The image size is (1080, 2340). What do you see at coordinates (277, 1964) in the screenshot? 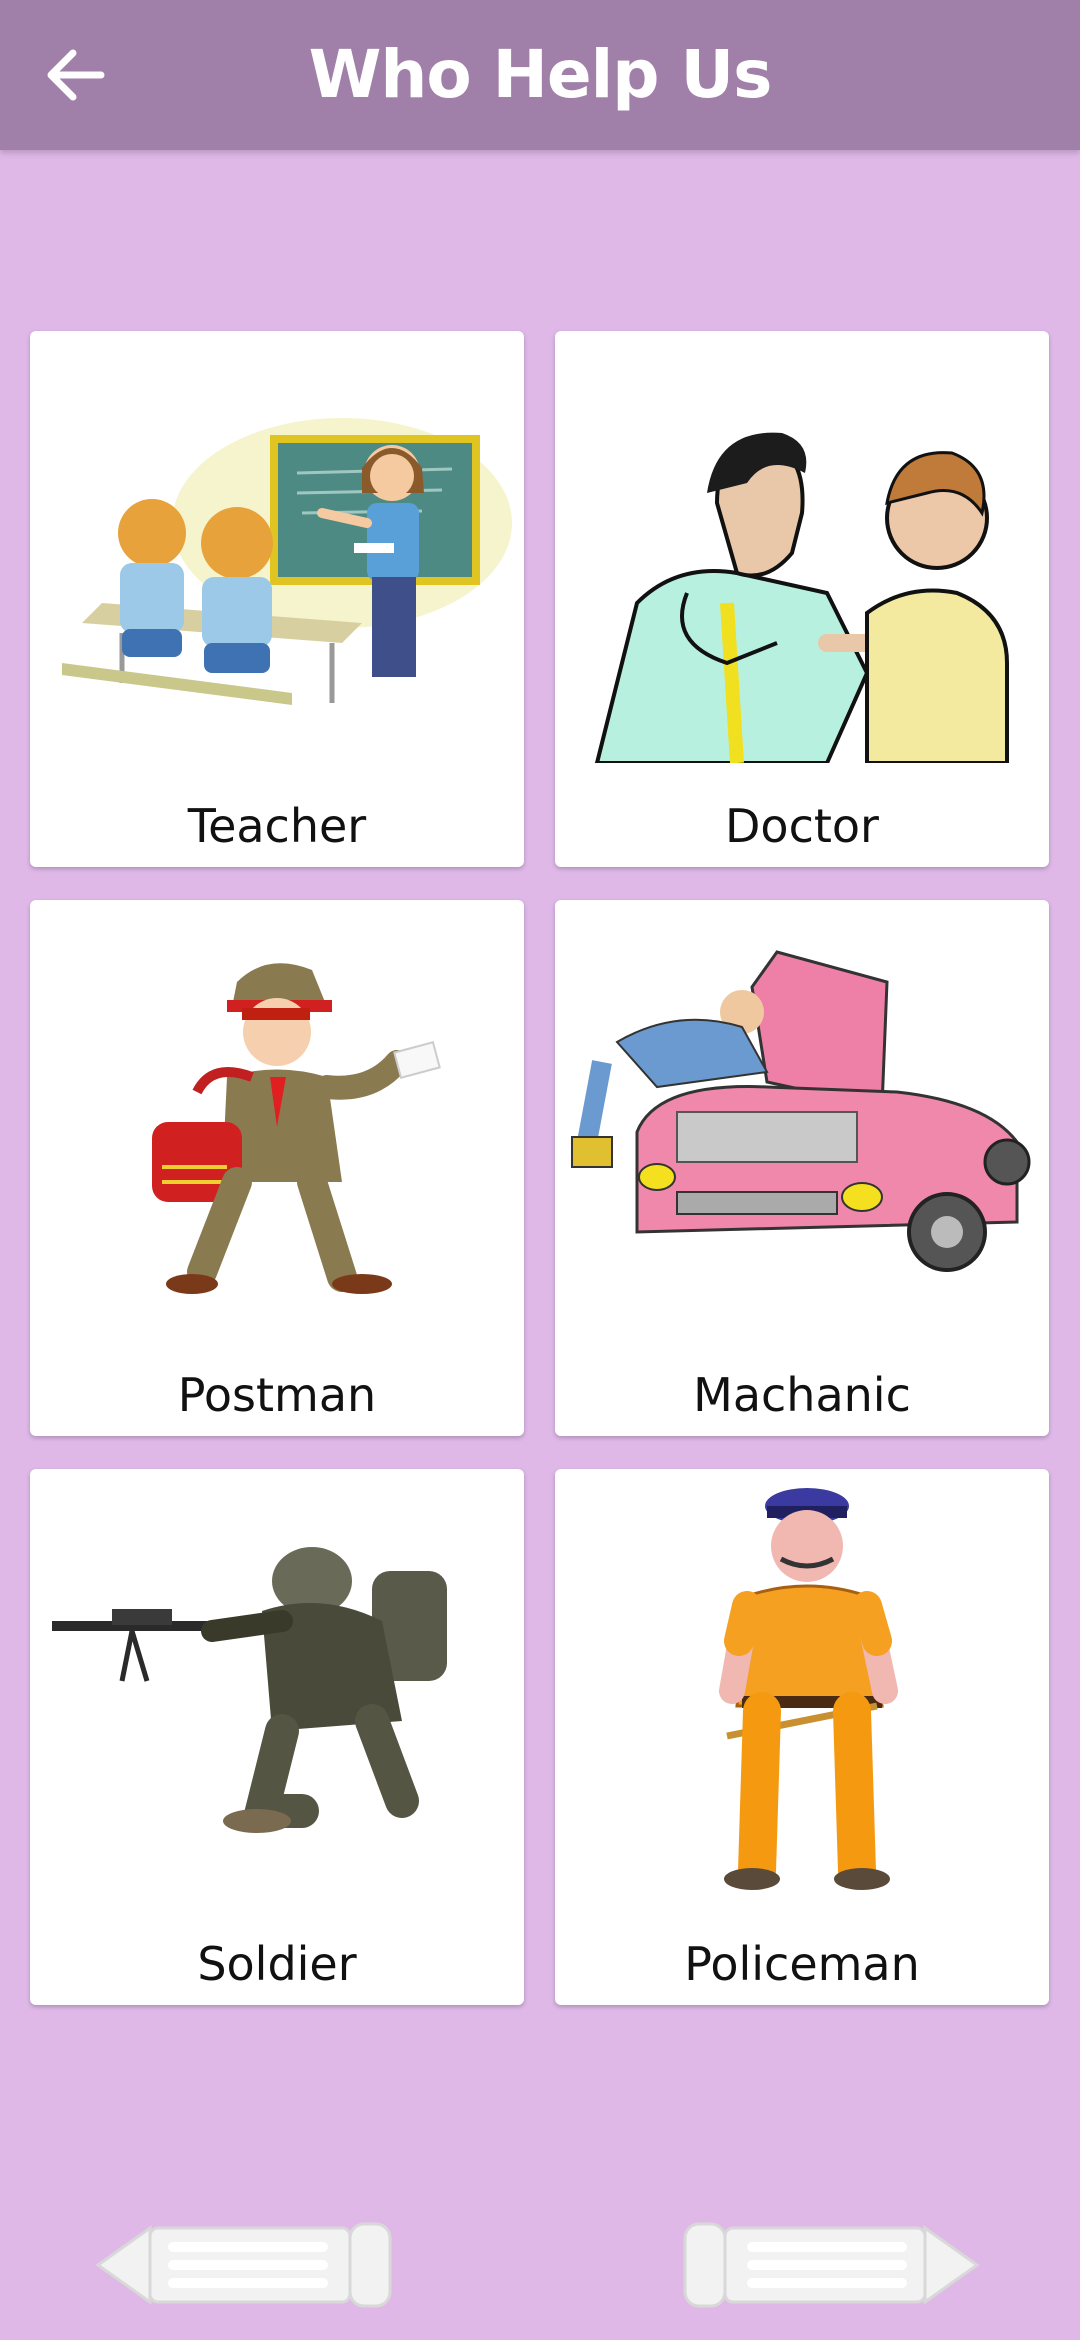
I see `card-label: Soldier` at bounding box center [277, 1964].